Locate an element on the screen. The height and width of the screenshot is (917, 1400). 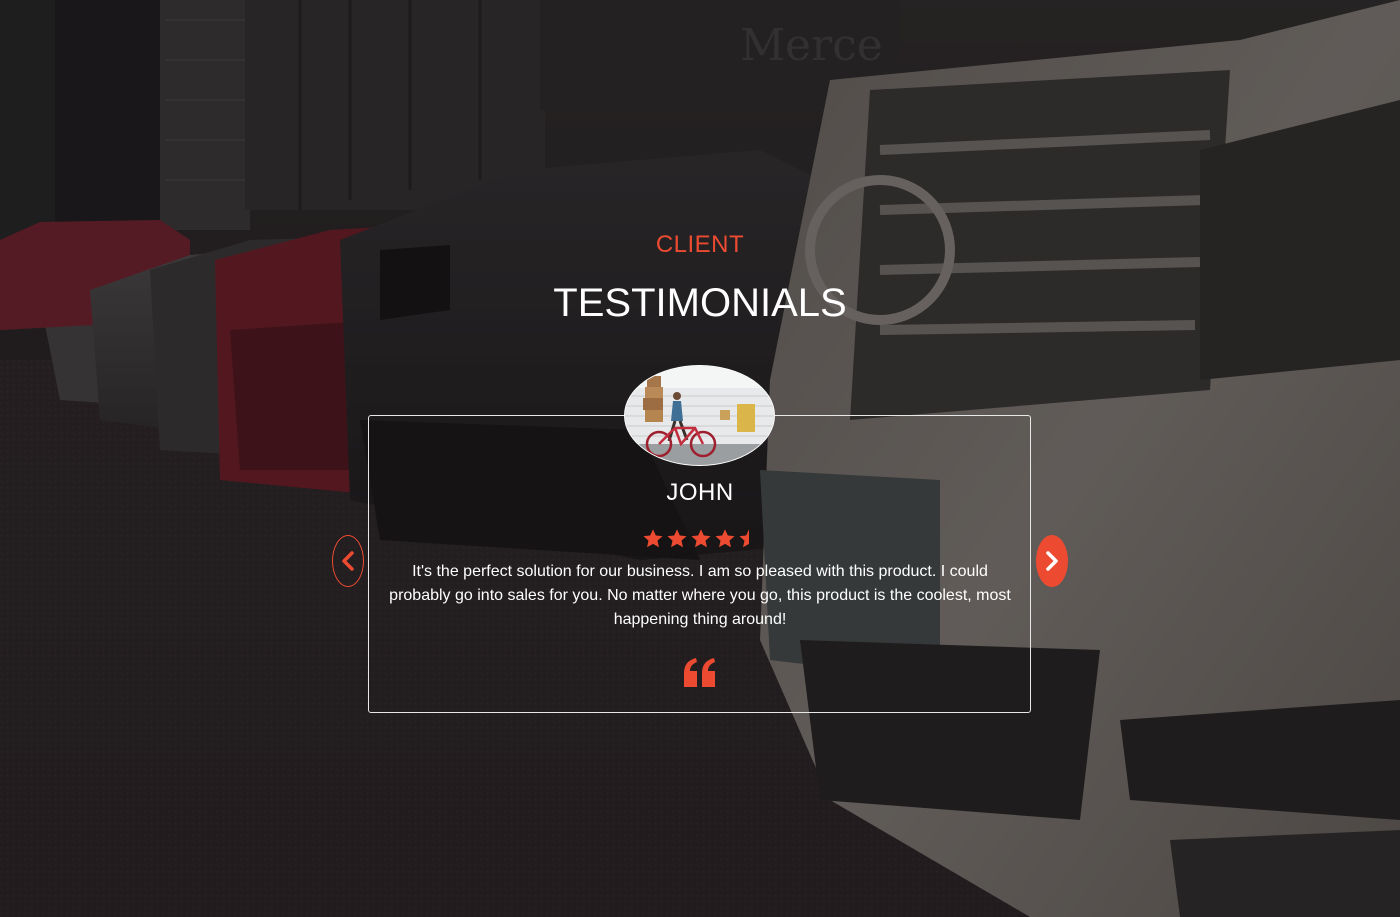
prev-button is located at coordinates (348, 561).